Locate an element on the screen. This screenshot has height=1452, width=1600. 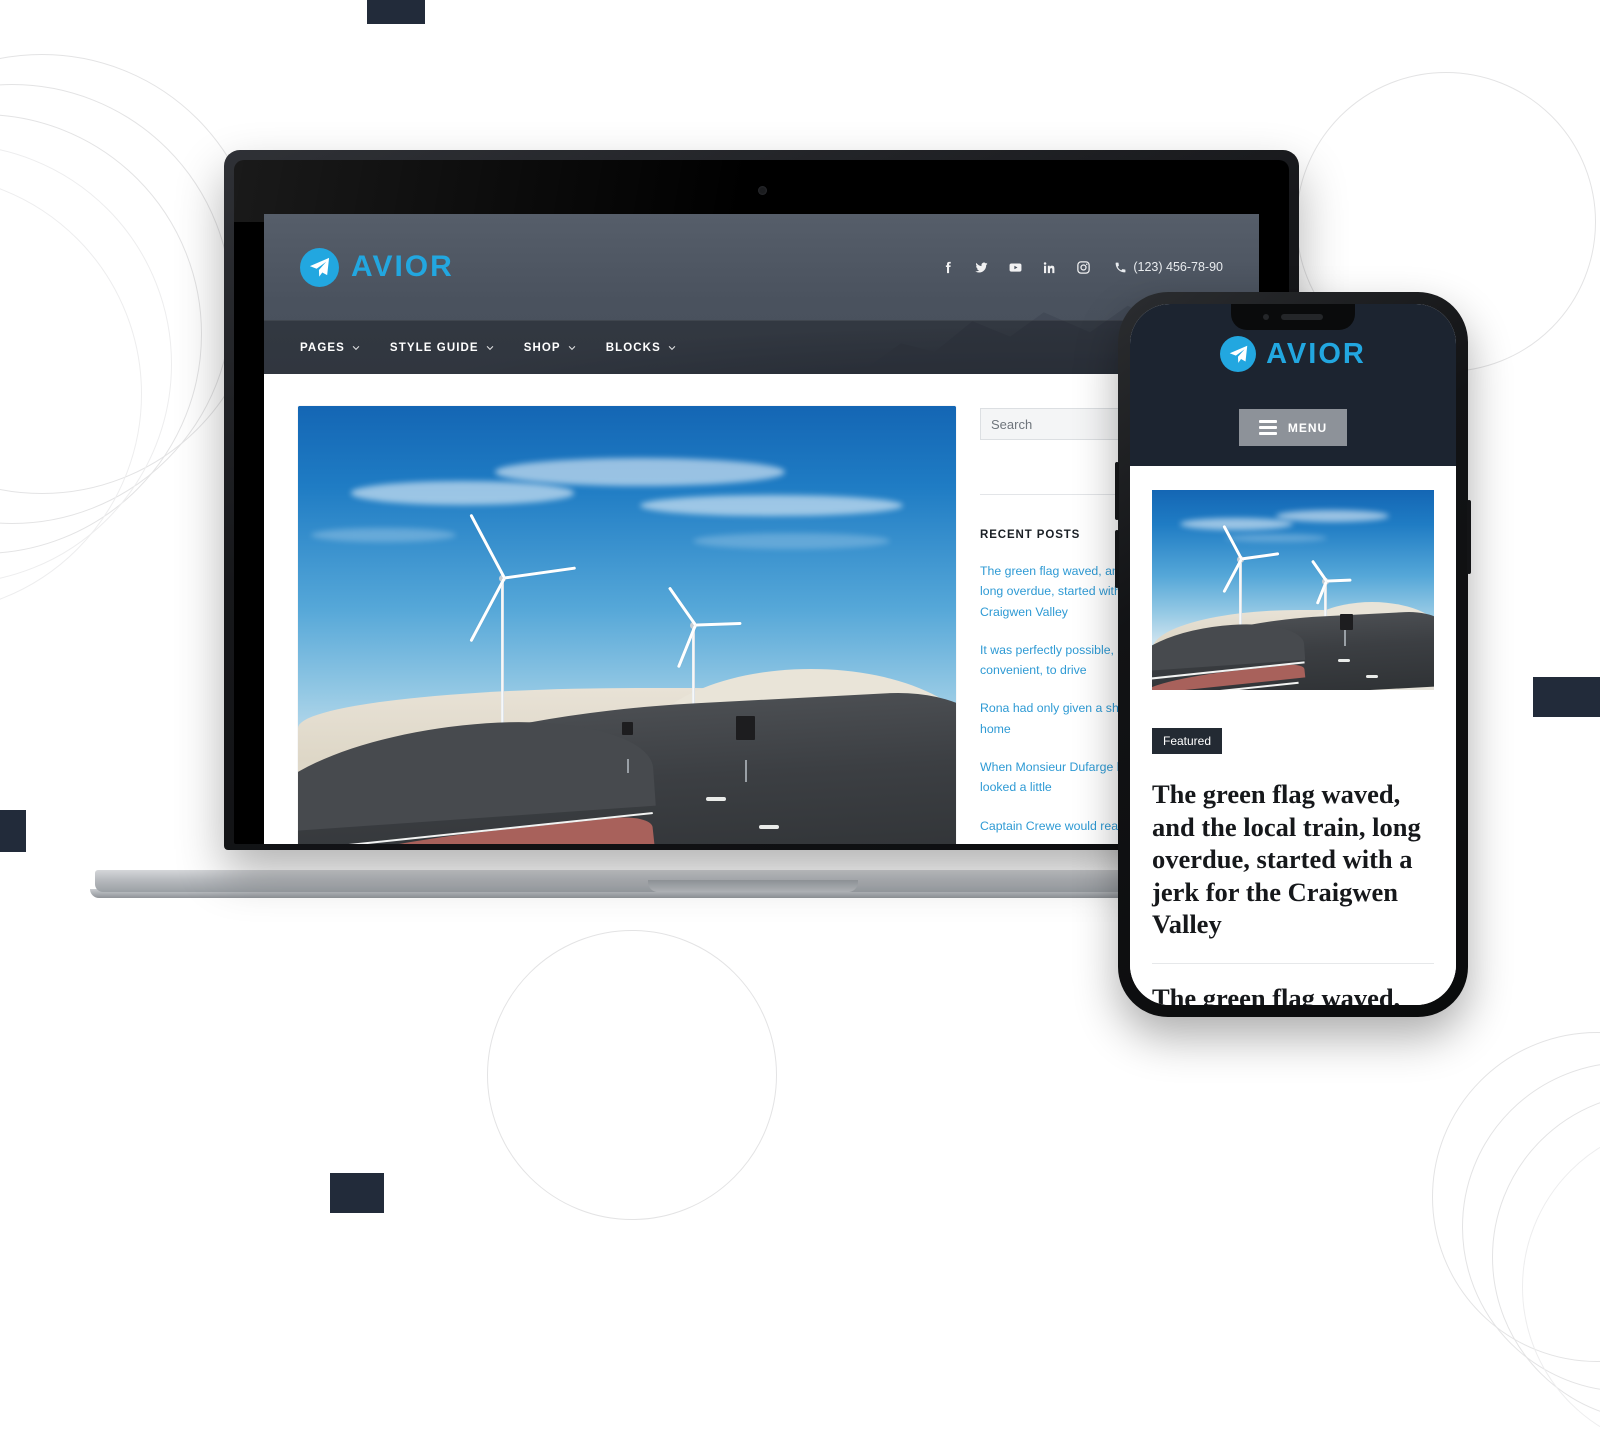
phone-volume-buttons is located at coordinates (1117, 491).